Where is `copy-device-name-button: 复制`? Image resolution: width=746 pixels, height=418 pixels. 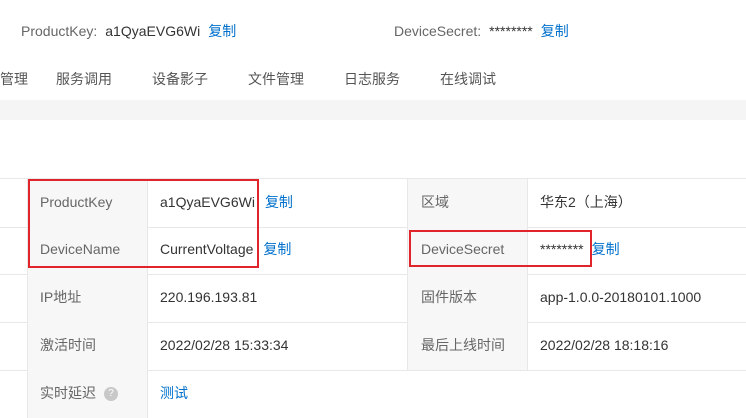
copy-device-name-button: 复制 is located at coordinates (277, 249).